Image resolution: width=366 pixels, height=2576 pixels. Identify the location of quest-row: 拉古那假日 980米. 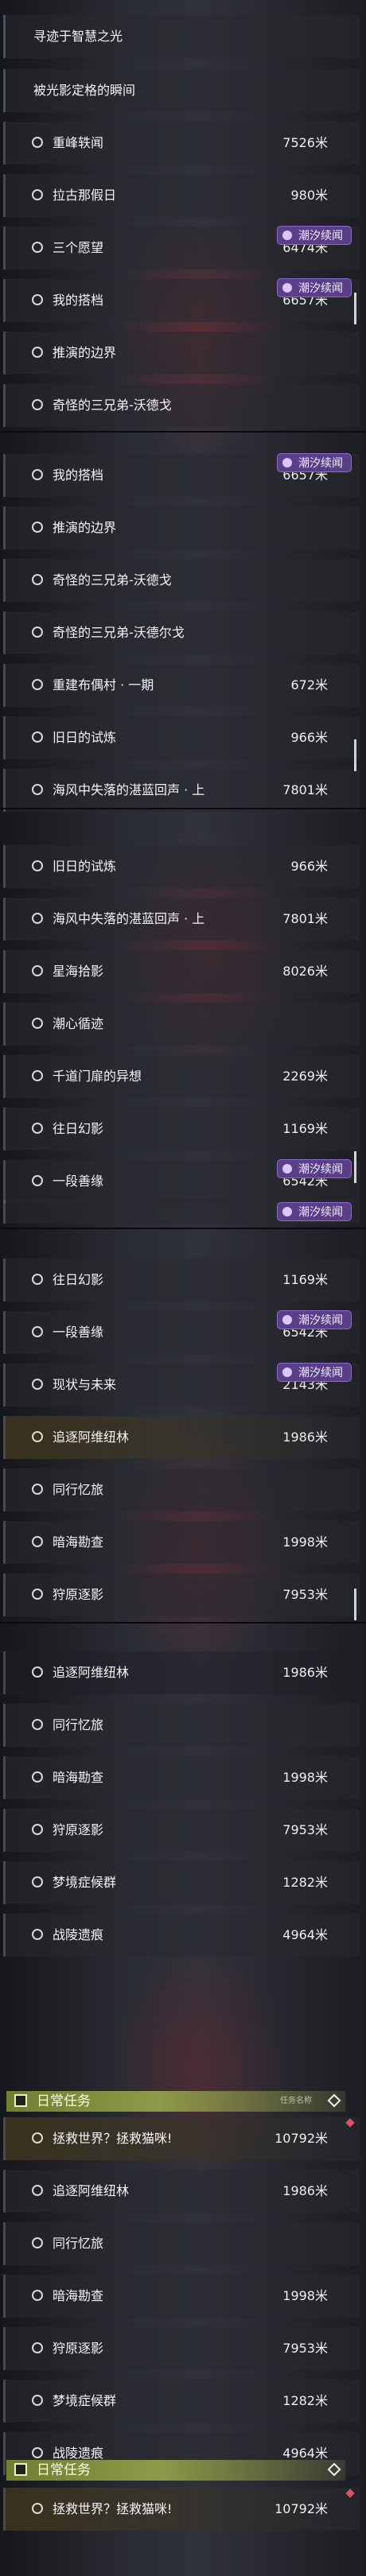
(183, 196).